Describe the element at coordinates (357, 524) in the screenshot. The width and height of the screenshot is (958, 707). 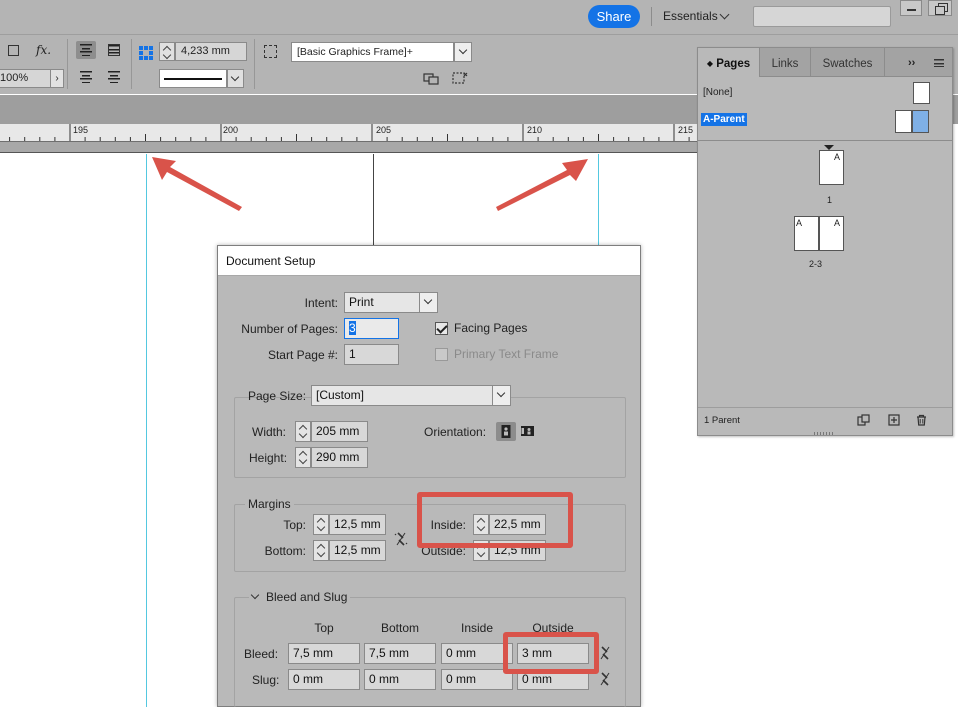
I see `margin-top-input: 12,5 mm` at that location.